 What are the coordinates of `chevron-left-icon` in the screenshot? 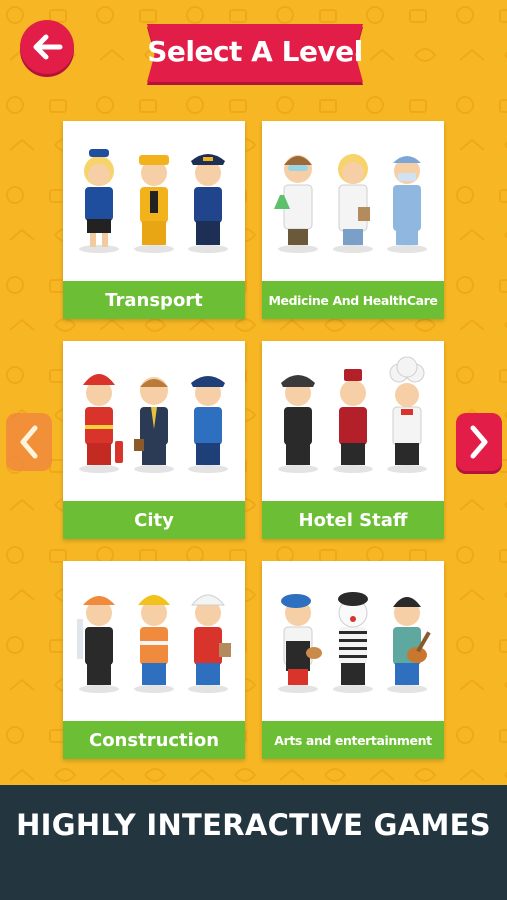 It's located at (29, 442).